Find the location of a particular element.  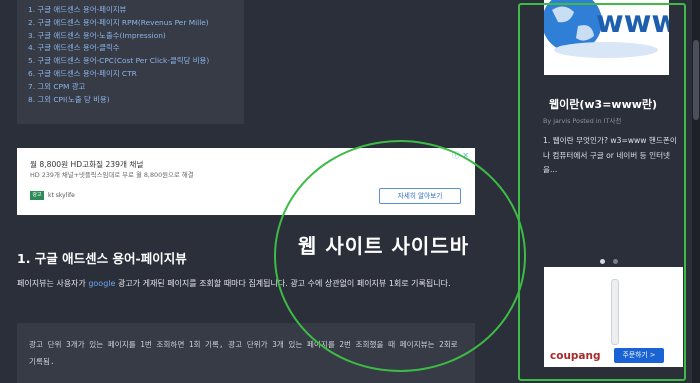

toc-item: 7. 그외 CPM 광고 is located at coordinates (136, 87).